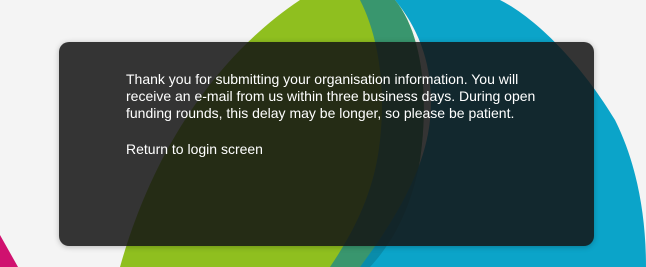  Describe the element at coordinates (9, 251) in the screenshot. I see `background-magenta-shape` at that location.